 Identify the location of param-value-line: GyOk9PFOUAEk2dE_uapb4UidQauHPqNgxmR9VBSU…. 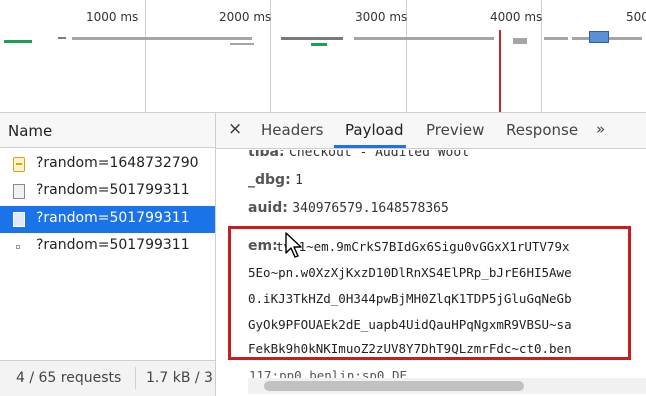
(410, 324).